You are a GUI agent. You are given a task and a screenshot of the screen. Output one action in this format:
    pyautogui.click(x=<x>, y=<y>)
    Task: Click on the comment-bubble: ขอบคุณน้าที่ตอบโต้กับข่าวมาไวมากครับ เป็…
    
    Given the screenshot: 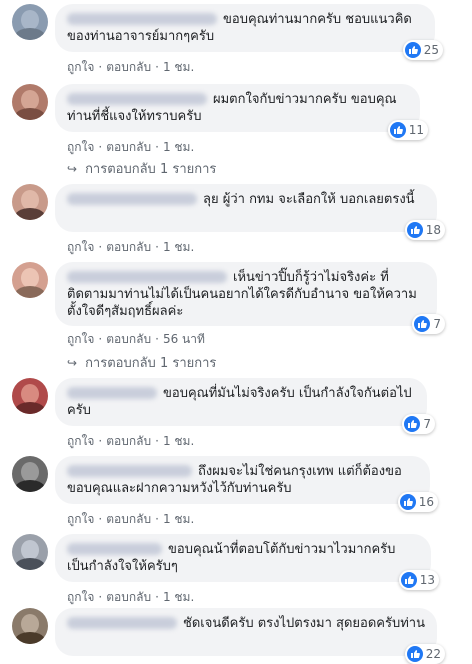 What is the action you would take?
    pyautogui.click(x=247, y=562)
    